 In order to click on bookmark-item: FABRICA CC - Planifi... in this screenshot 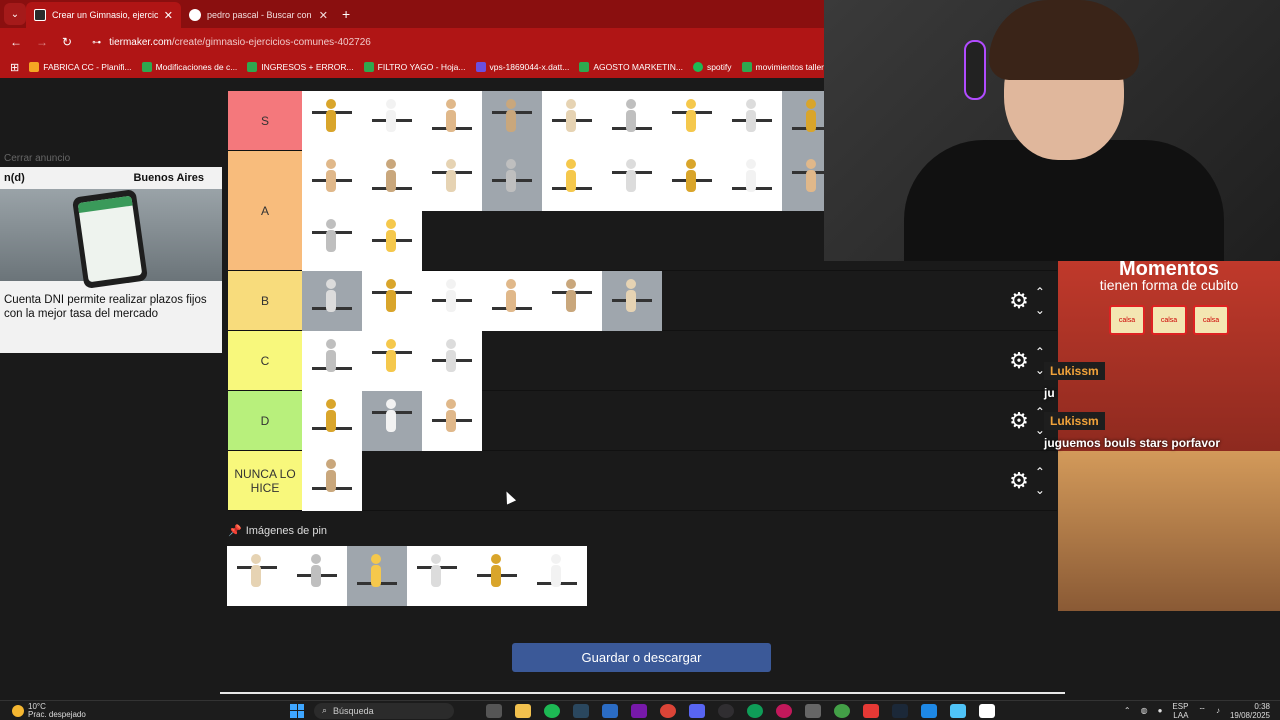, I will do `click(80, 67)`.